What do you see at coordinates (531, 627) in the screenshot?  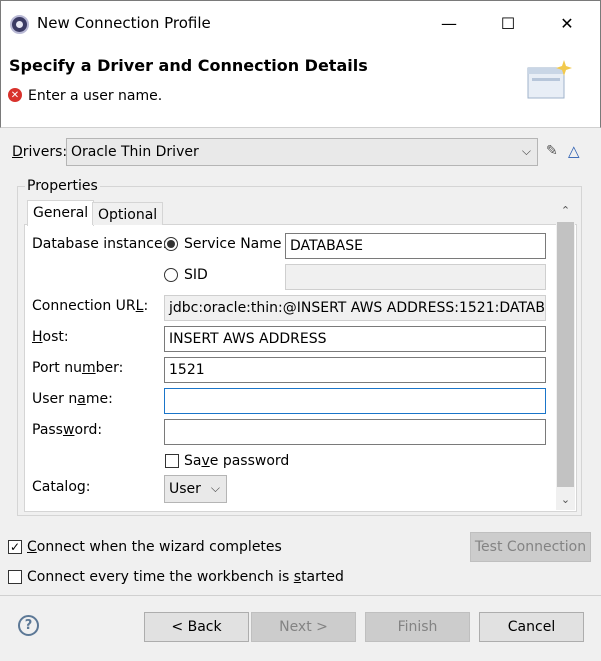 I see `cancel-button: Cancel` at bounding box center [531, 627].